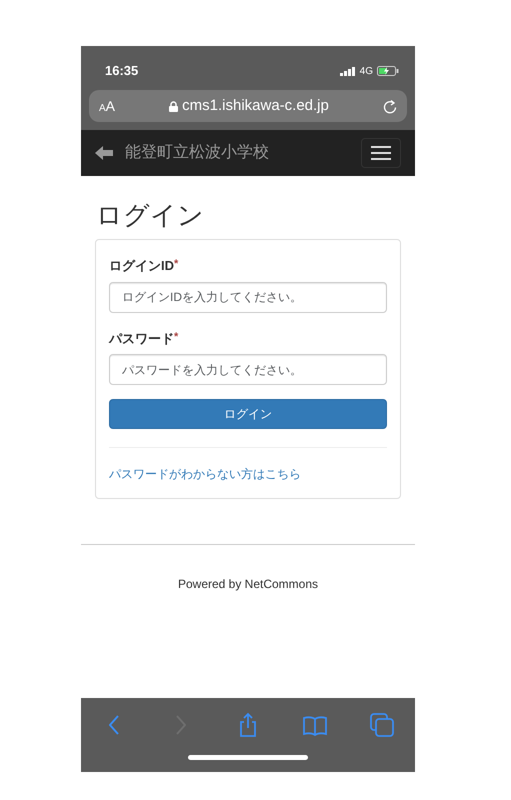  What do you see at coordinates (366, 71) in the screenshot?
I see `network-label: 4G` at bounding box center [366, 71].